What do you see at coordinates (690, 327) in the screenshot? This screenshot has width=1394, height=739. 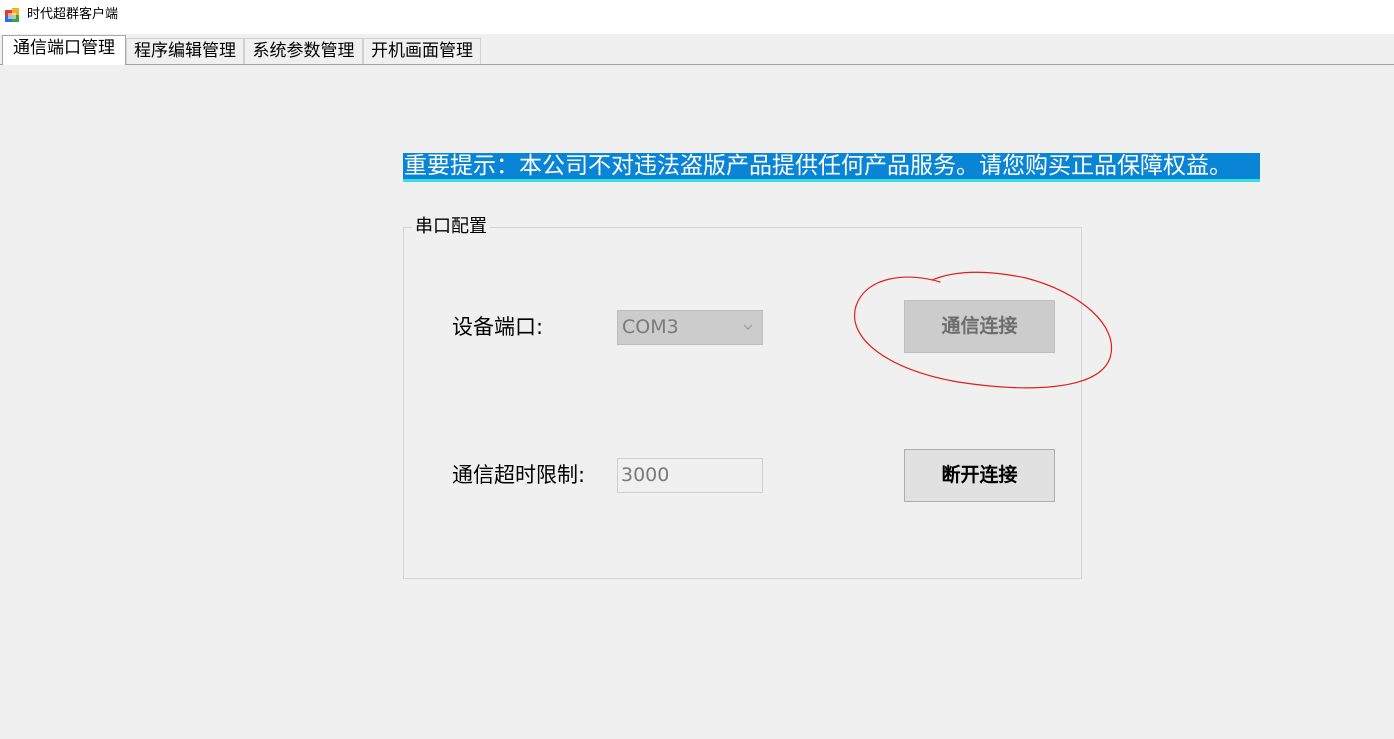 I see `port-select: COM3` at bounding box center [690, 327].